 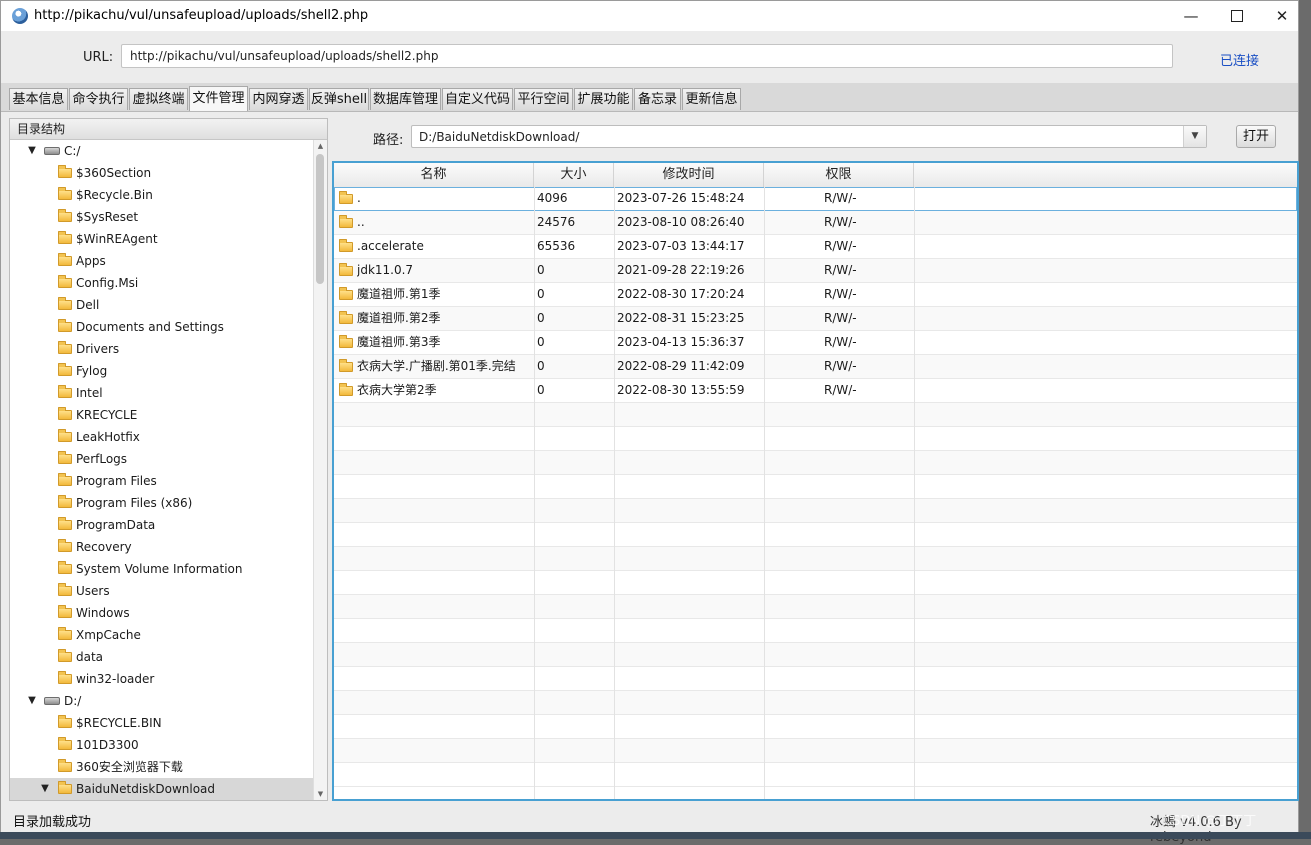 What do you see at coordinates (320, 146) in the screenshot?
I see `scroll-up-icon: ▲` at bounding box center [320, 146].